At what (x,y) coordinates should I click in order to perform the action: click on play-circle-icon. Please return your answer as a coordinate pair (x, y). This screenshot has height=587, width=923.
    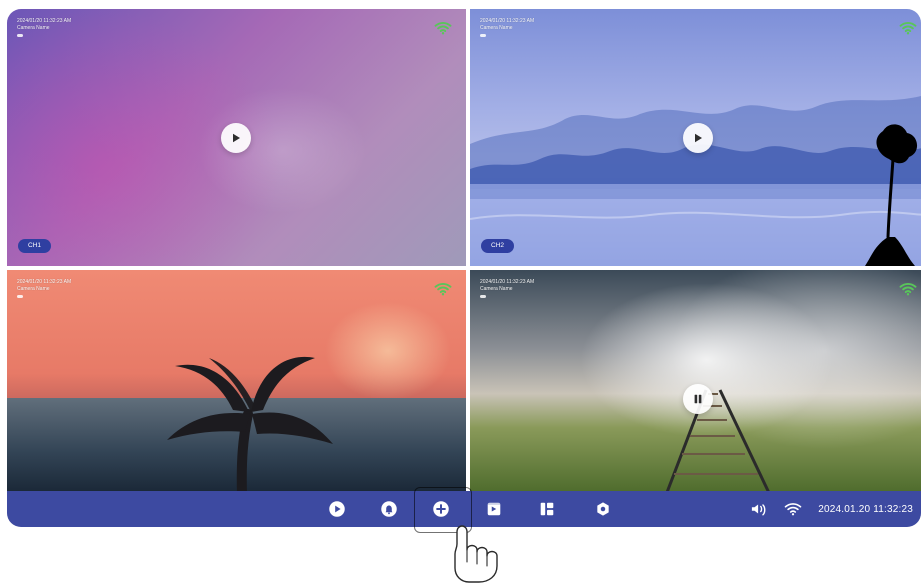
    Looking at the image, I should click on (337, 509).